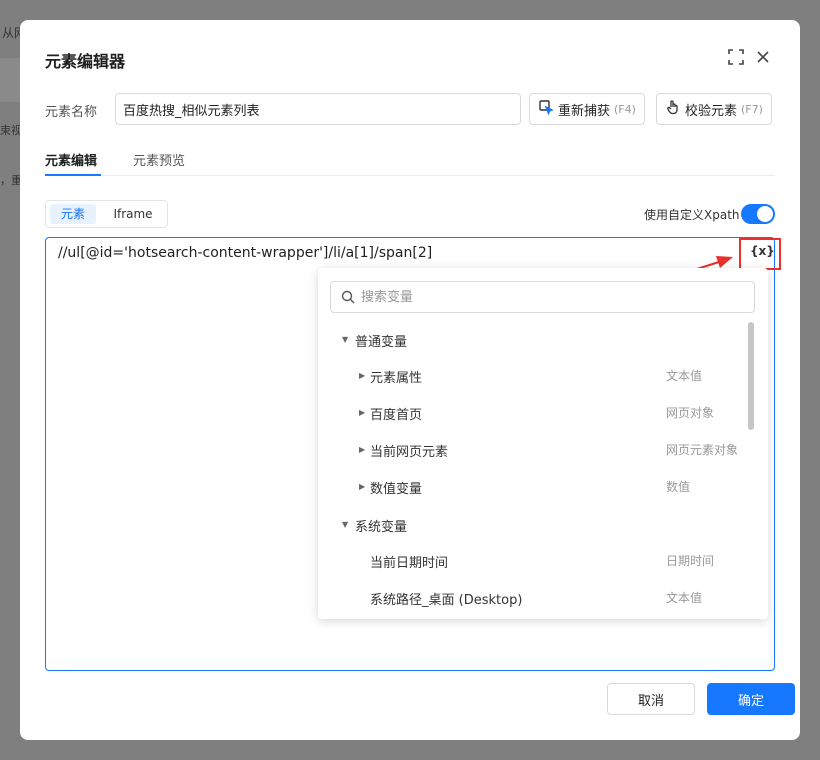  I want to click on confirm-button: 确定, so click(751, 699).